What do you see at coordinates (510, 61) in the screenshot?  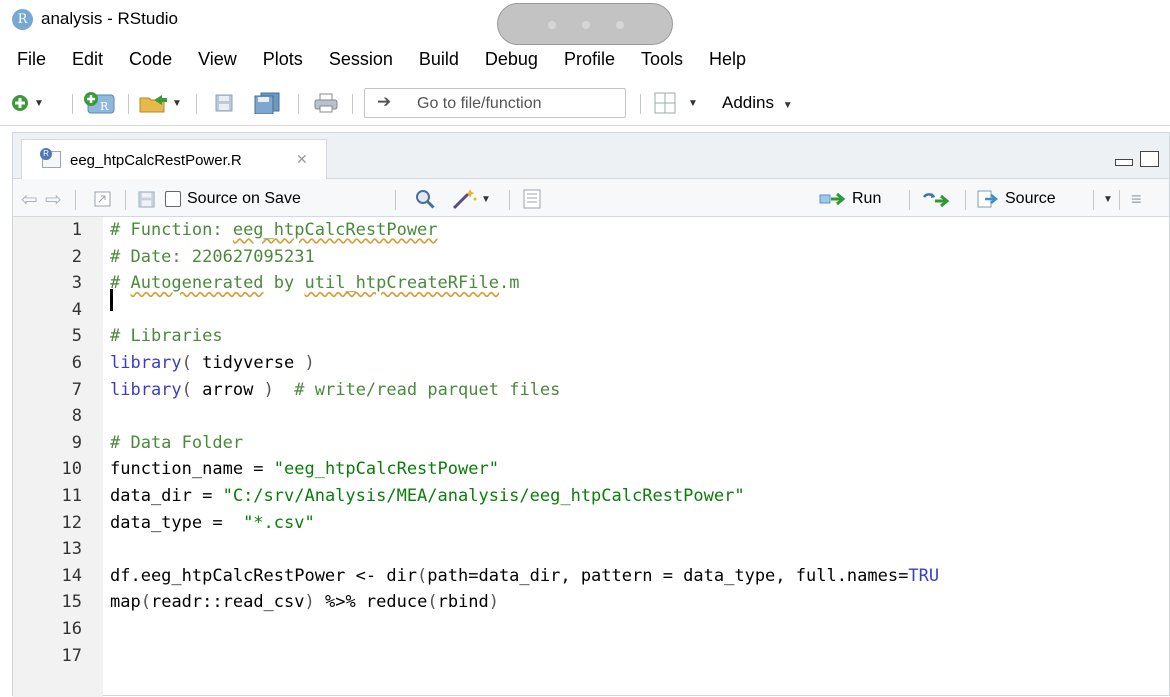 I see `menu-debug: Debug` at bounding box center [510, 61].